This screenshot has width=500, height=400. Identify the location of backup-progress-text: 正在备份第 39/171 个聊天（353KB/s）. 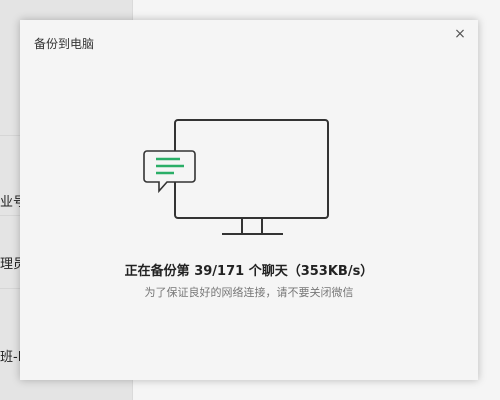
(249, 271).